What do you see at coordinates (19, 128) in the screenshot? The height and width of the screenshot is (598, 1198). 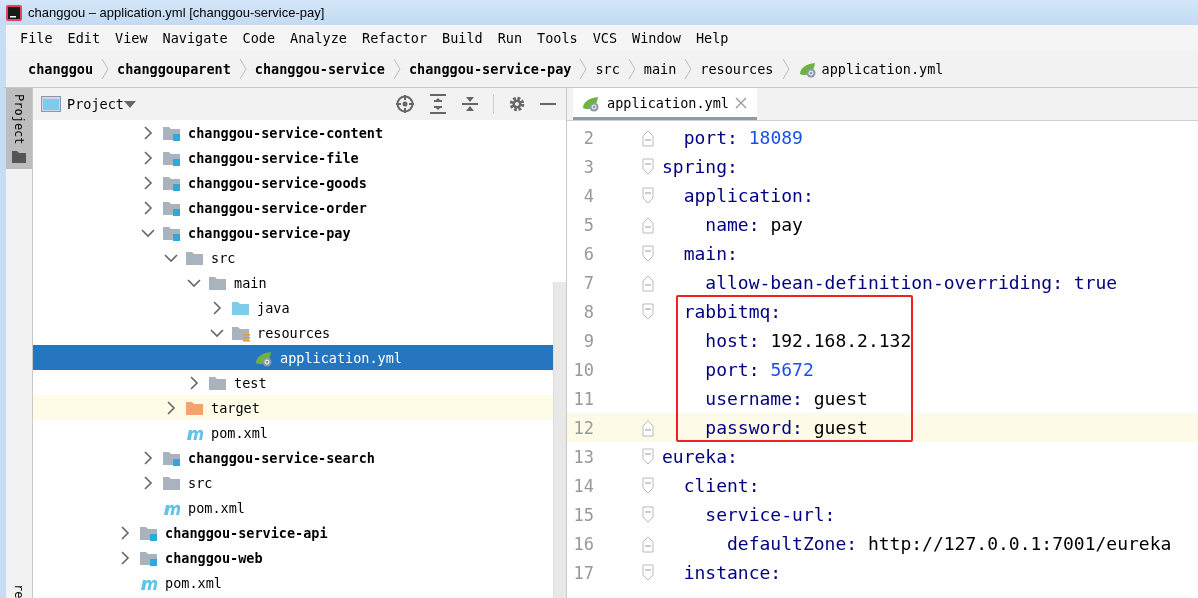 I see `tool-window-tab: Project` at bounding box center [19, 128].